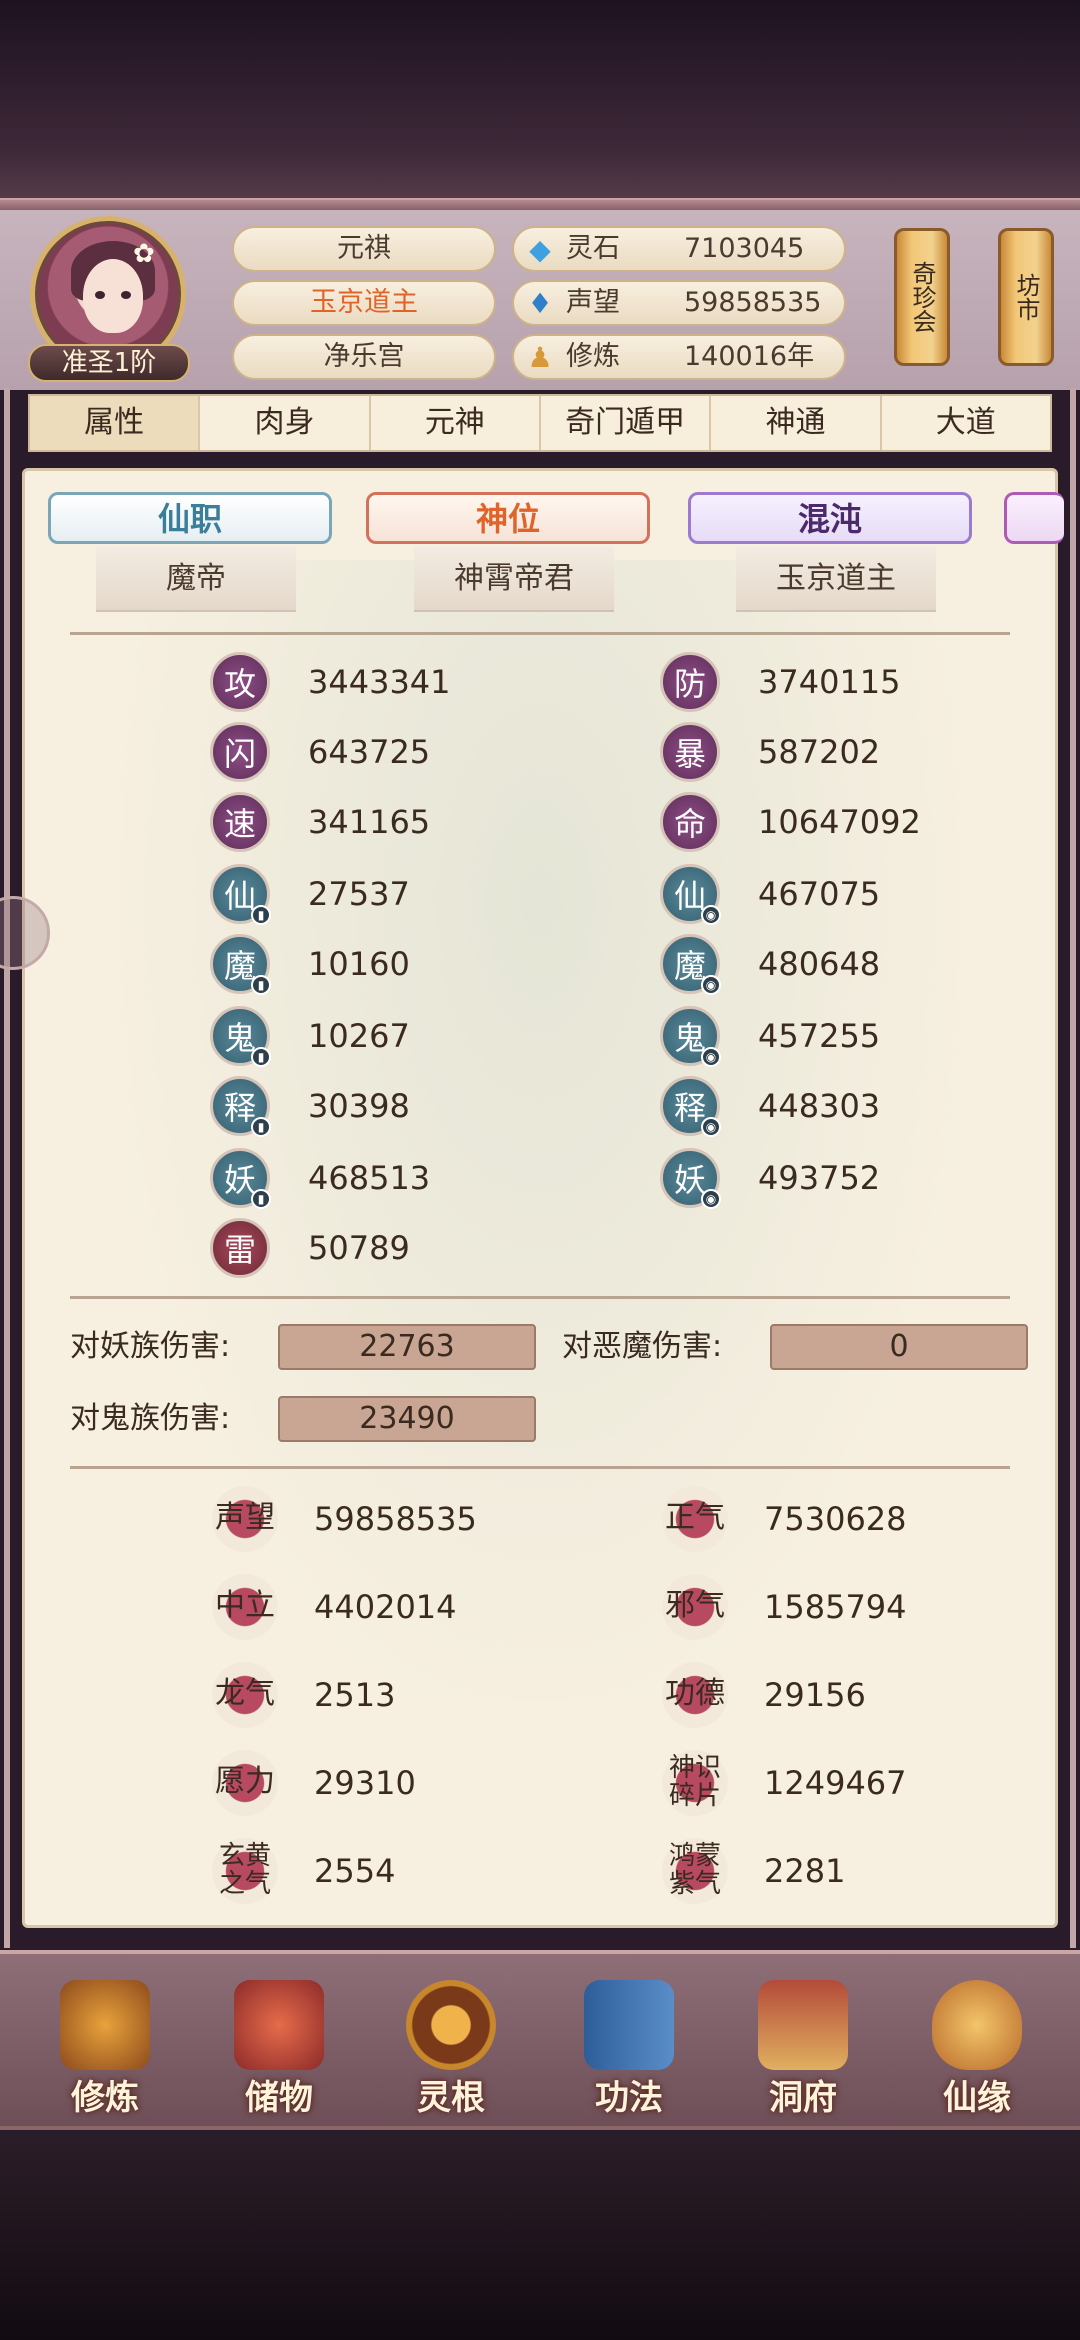 The image size is (1080, 2340). What do you see at coordinates (190, 518) in the screenshot?
I see `title-badge-immortal-post: 仙职` at bounding box center [190, 518].